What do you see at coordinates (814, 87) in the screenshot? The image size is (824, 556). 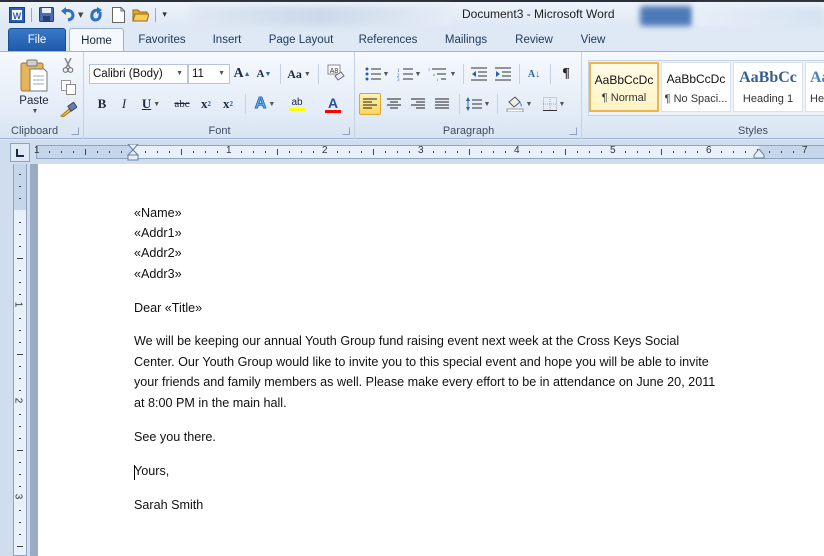 I see `style-heading-2: AaBbCc He` at bounding box center [814, 87].